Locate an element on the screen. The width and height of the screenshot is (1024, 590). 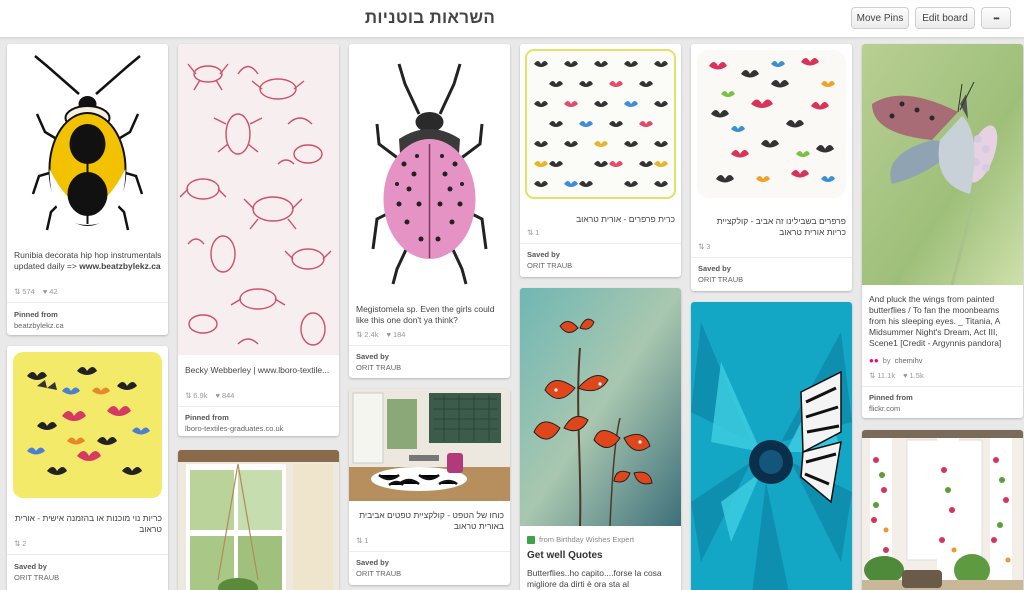
repin-count: ⇅ 2.4k is located at coordinates (367, 334).